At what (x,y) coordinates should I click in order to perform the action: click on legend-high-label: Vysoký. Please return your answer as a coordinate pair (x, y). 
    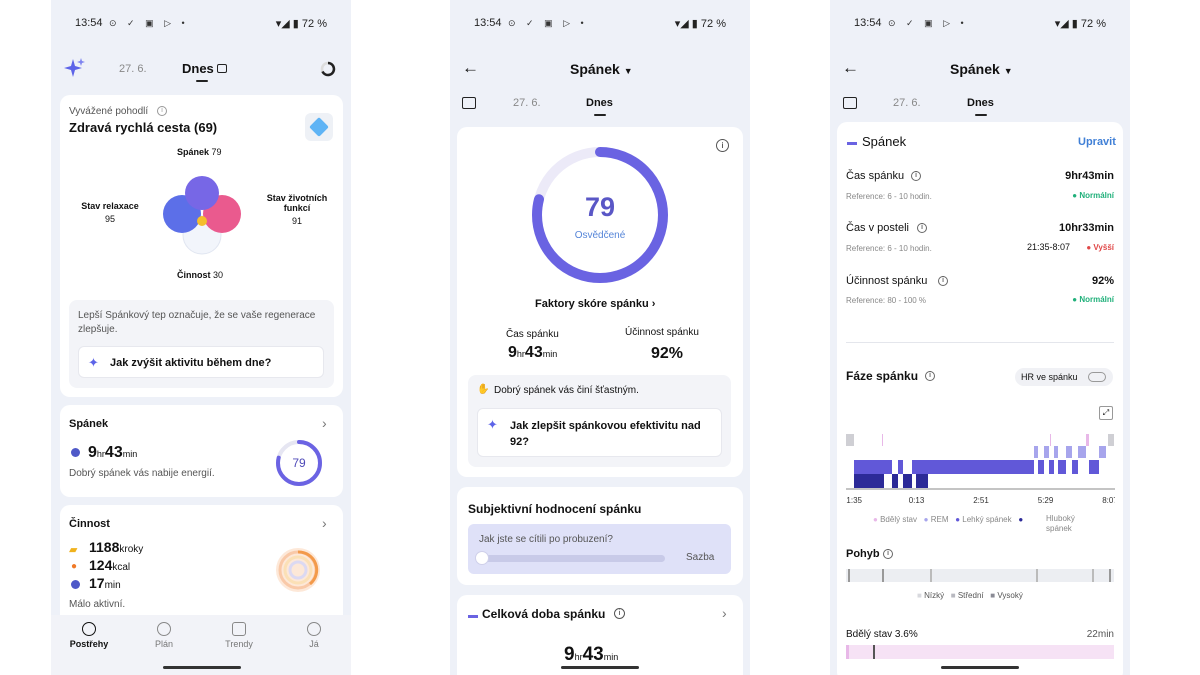
    Looking at the image, I should click on (1010, 595).